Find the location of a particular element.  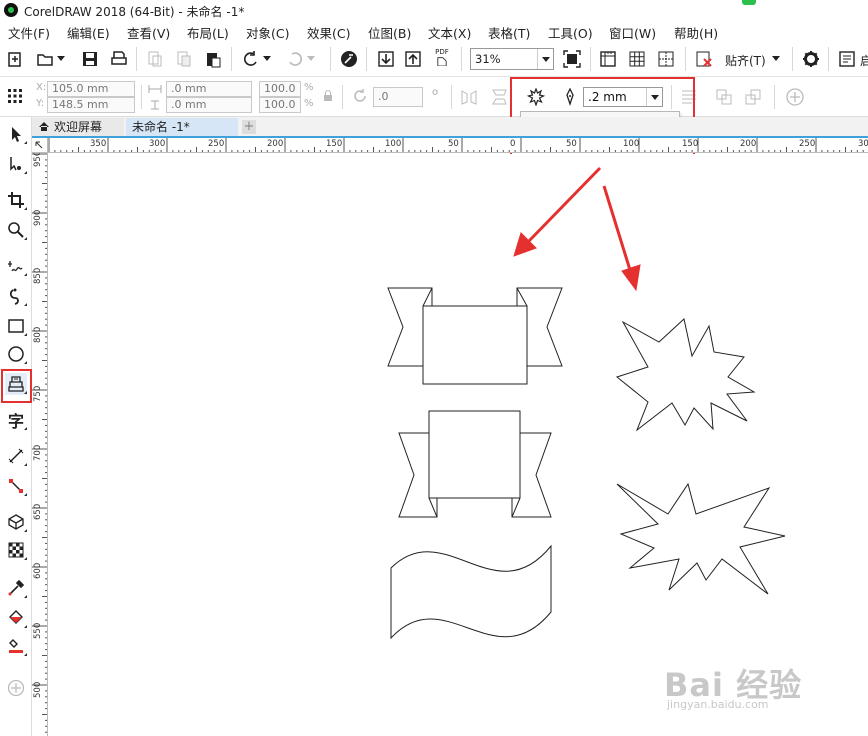

application-launcher-icon is located at coordinates (847, 59).